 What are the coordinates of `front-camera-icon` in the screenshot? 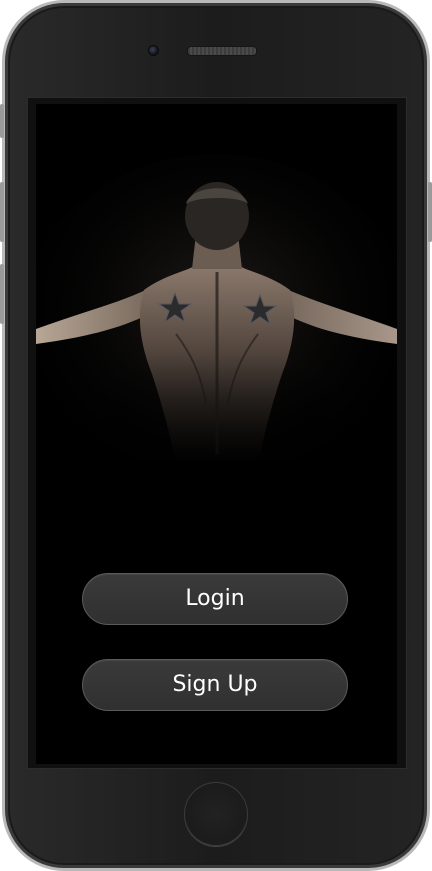 It's located at (153, 50).